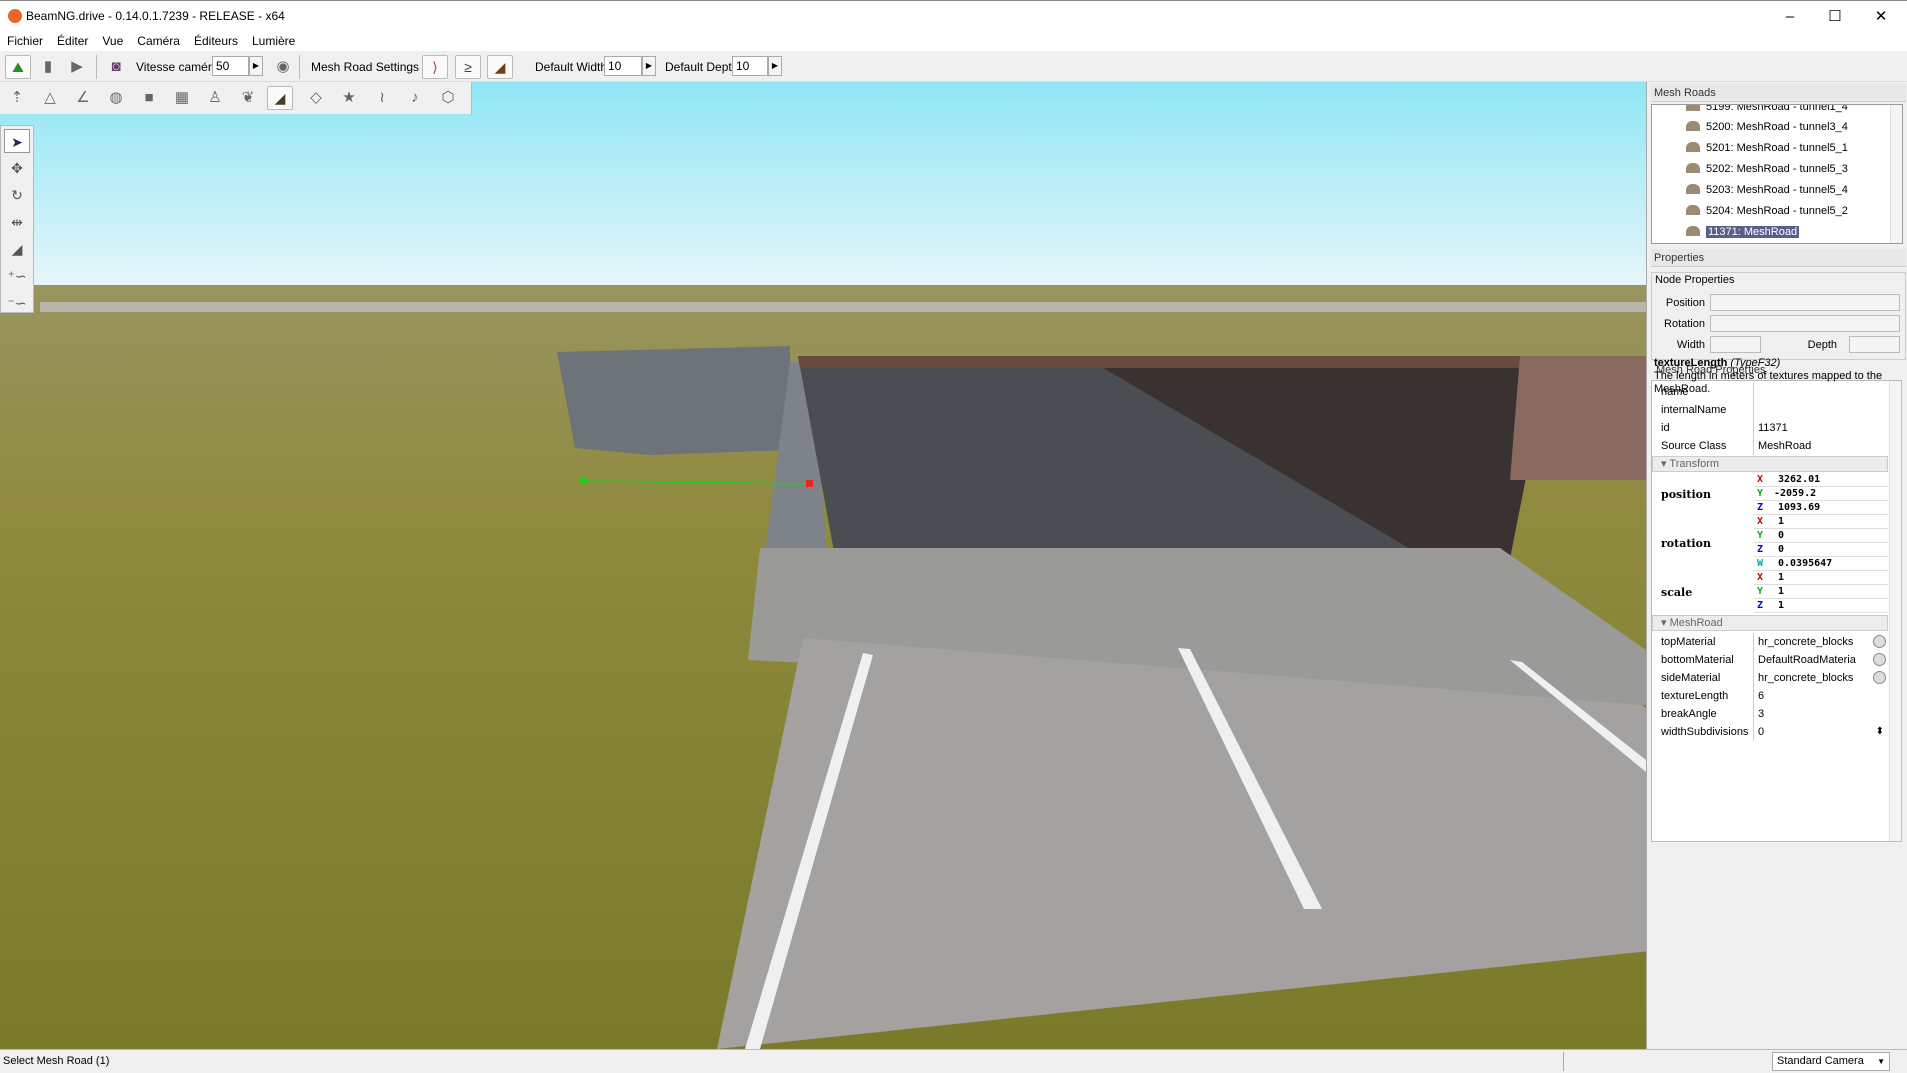  What do you see at coordinates (248, 98) in the screenshot?
I see `forest-icon: ❦` at bounding box center [248, 98].